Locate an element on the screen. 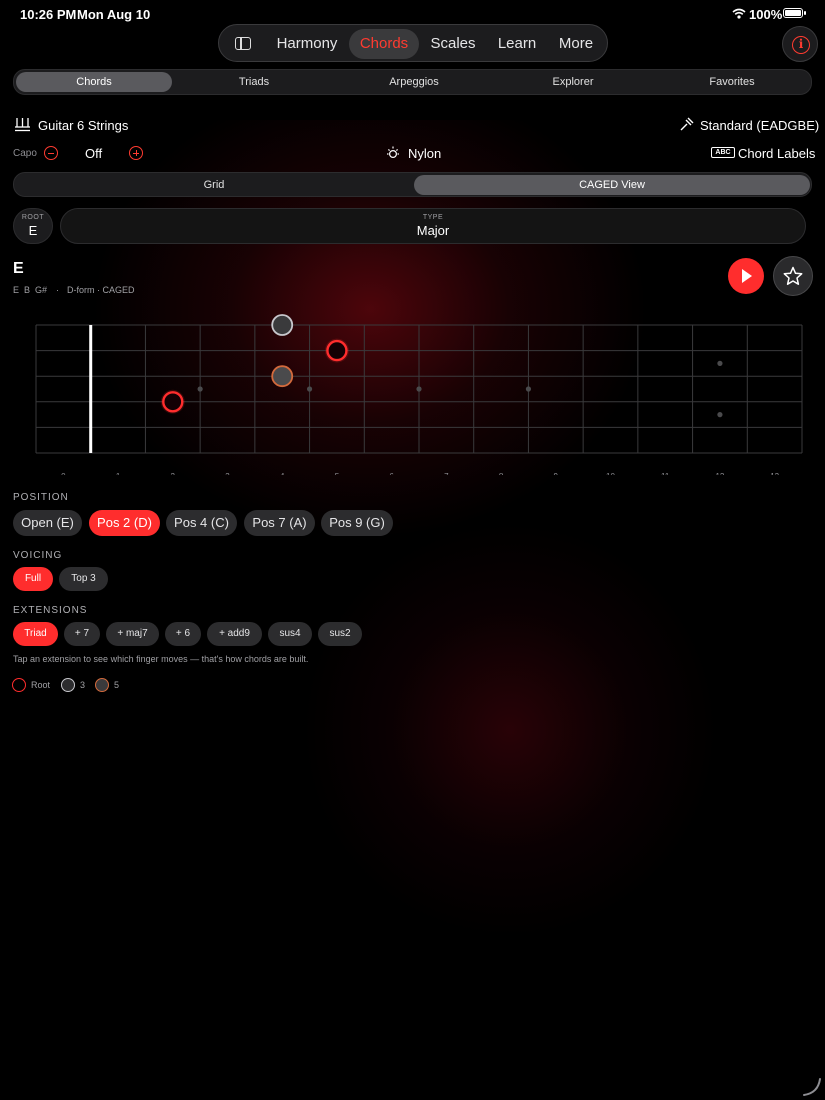 This screenshot has height=1100, width=825. nav-scales: Scales is located at coordinates (453, 44).